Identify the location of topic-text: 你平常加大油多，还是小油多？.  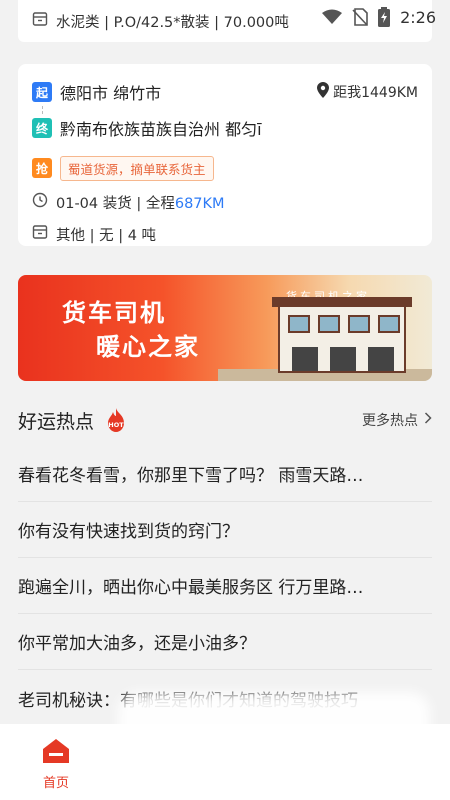
(137, 644).